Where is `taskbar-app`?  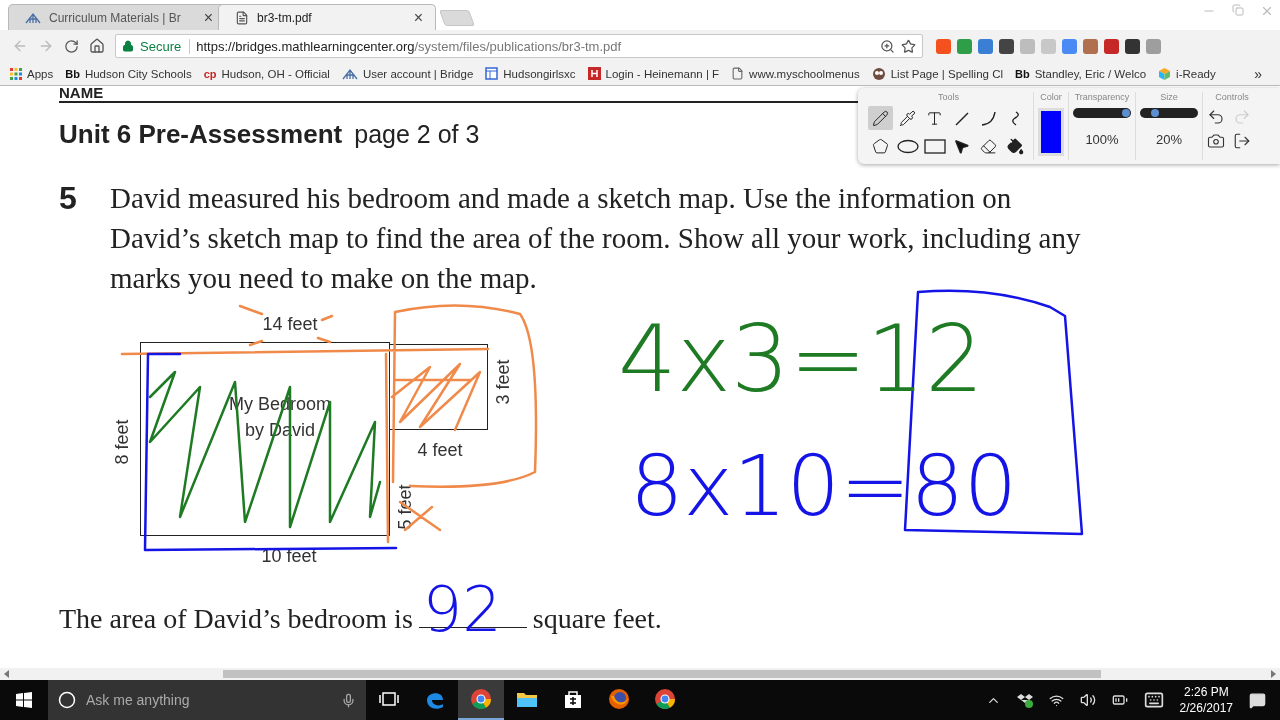
taskbar-app is located at coordinates (481, 700).